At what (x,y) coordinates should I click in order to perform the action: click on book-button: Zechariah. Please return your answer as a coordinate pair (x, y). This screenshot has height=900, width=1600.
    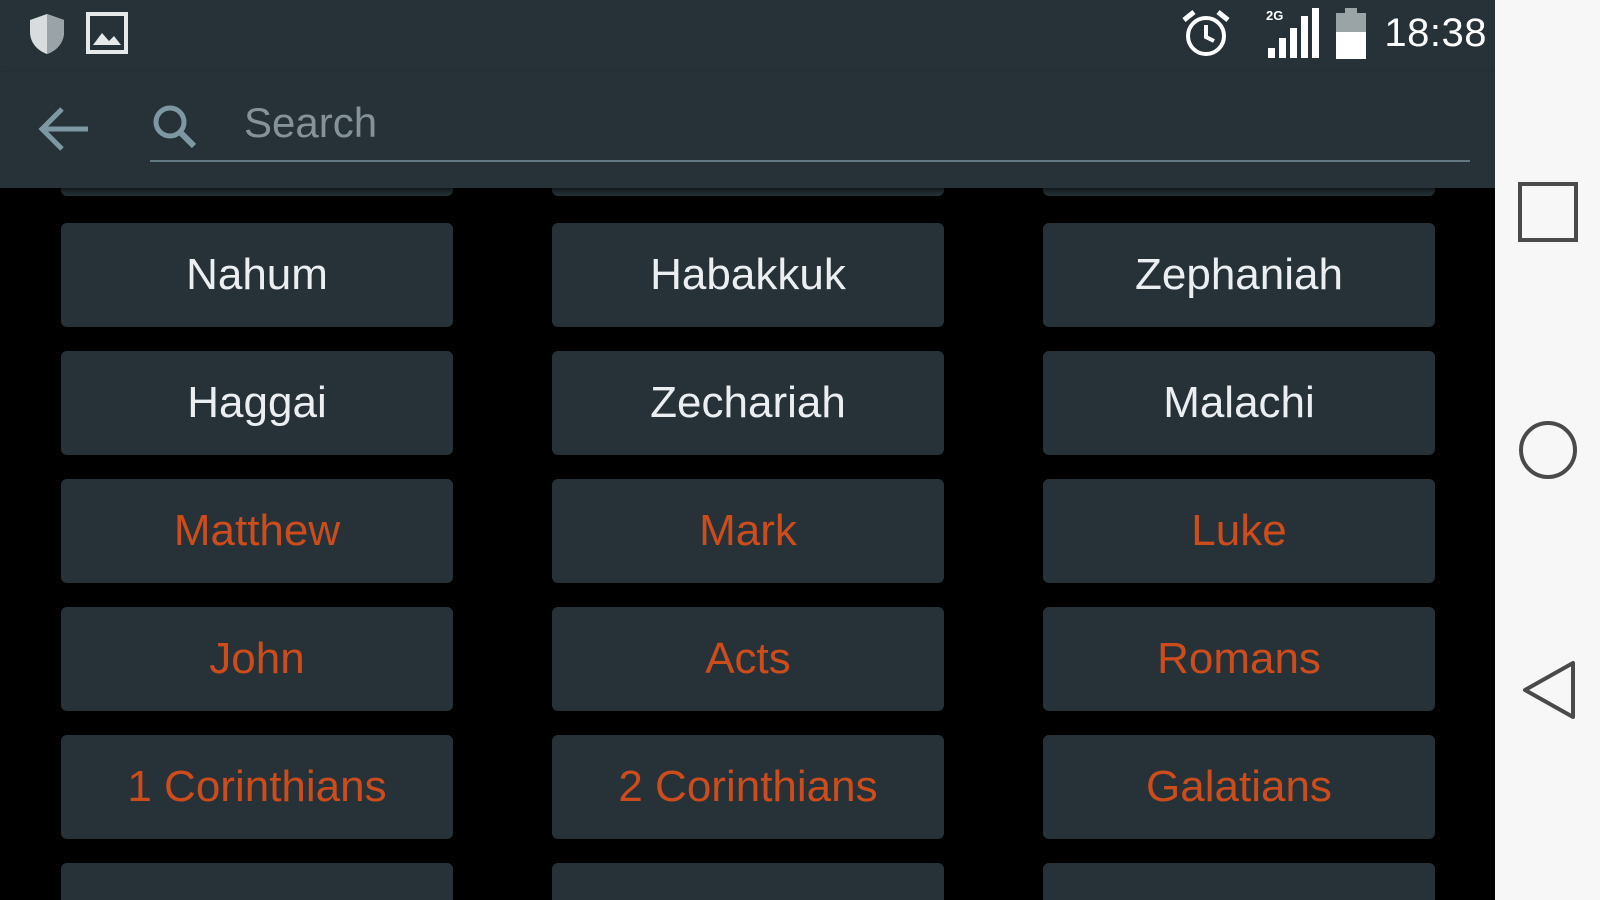
    Looking at the image, I should click on (748, 403).